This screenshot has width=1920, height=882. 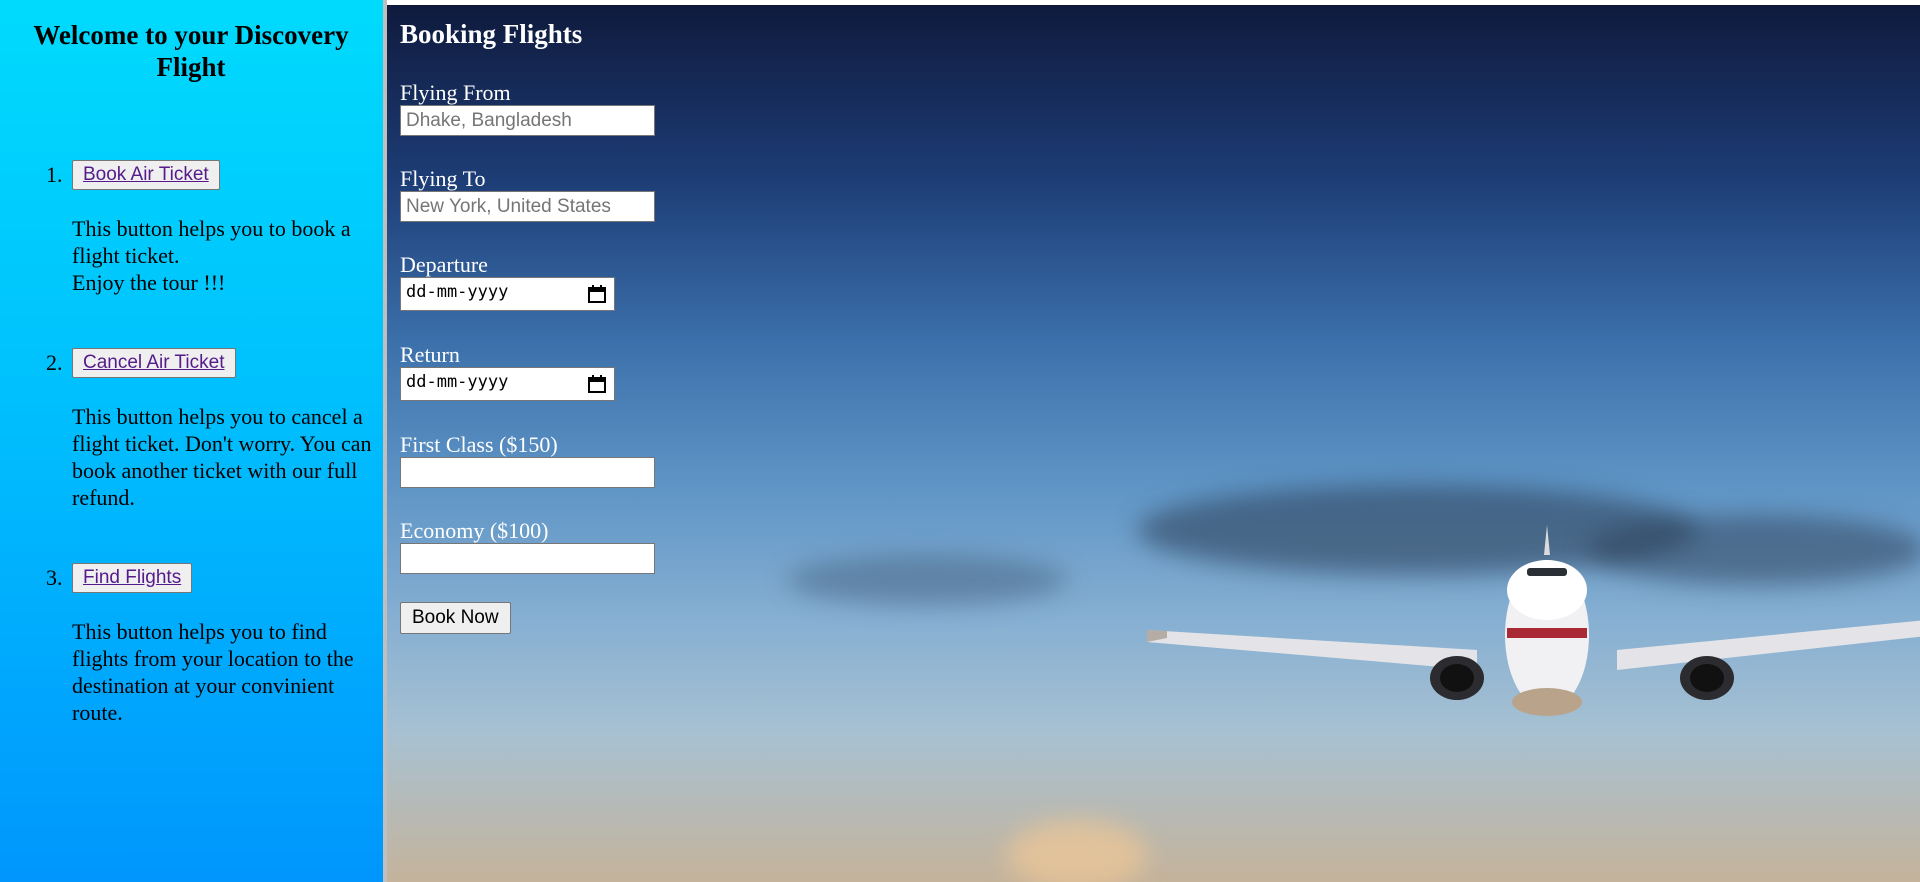 What do you see at coordinates (455, 92) in the screenshot?
I see `flying-from-label: Flying From` at bounding box center [455, 92].